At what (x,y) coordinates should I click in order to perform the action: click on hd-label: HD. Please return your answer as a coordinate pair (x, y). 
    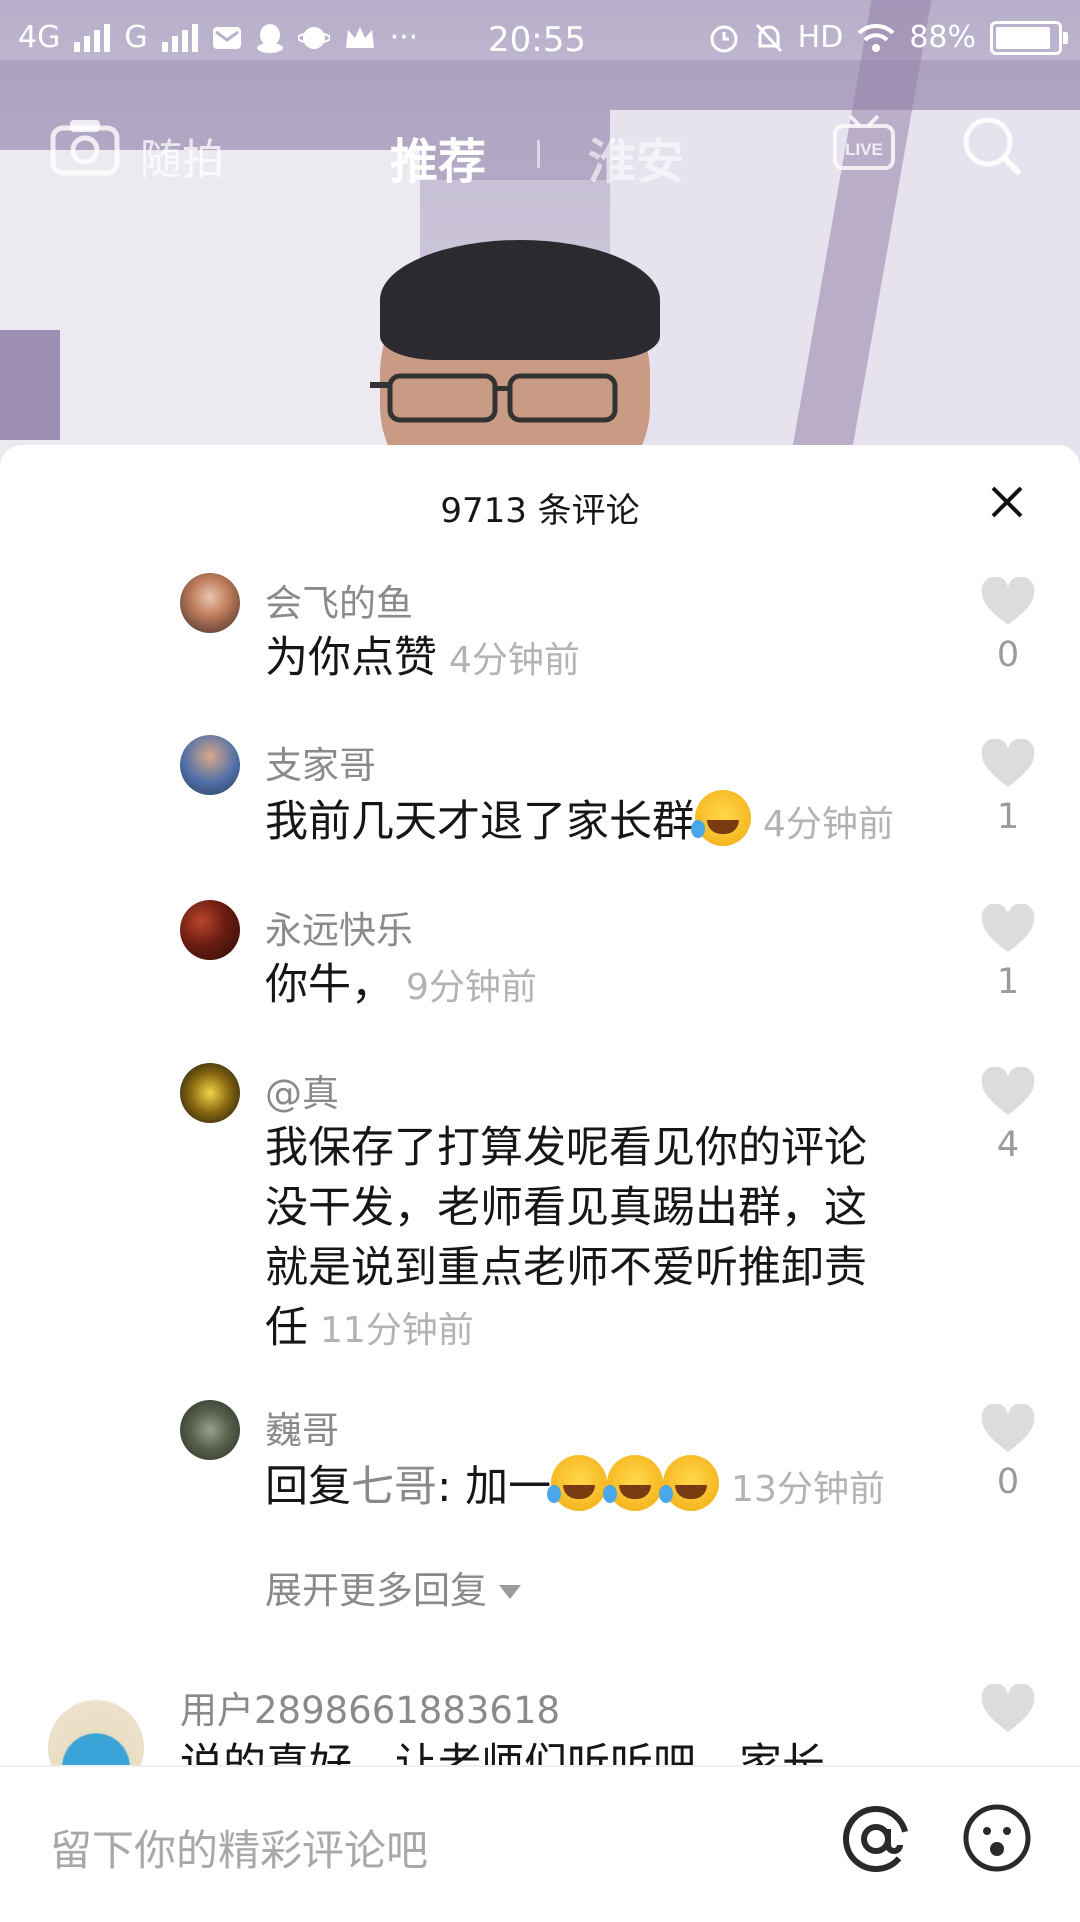
    Looking at the image, I should click on (820, 37).